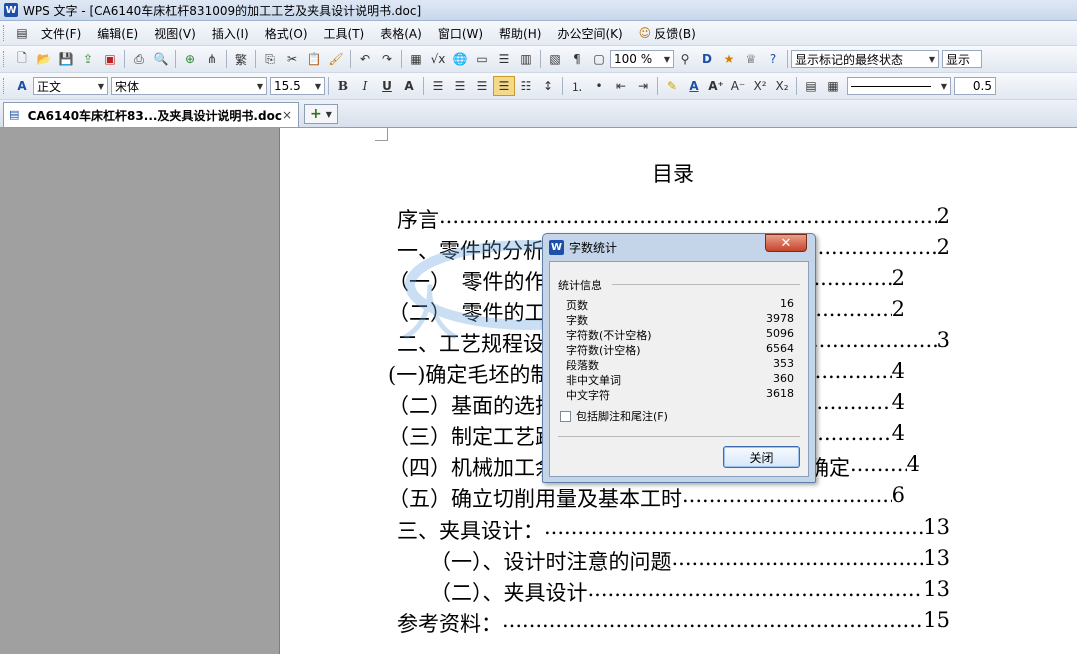 The image size is (1077, 654). I want to click on menu-tools: 工具(T), so click(344, 33).